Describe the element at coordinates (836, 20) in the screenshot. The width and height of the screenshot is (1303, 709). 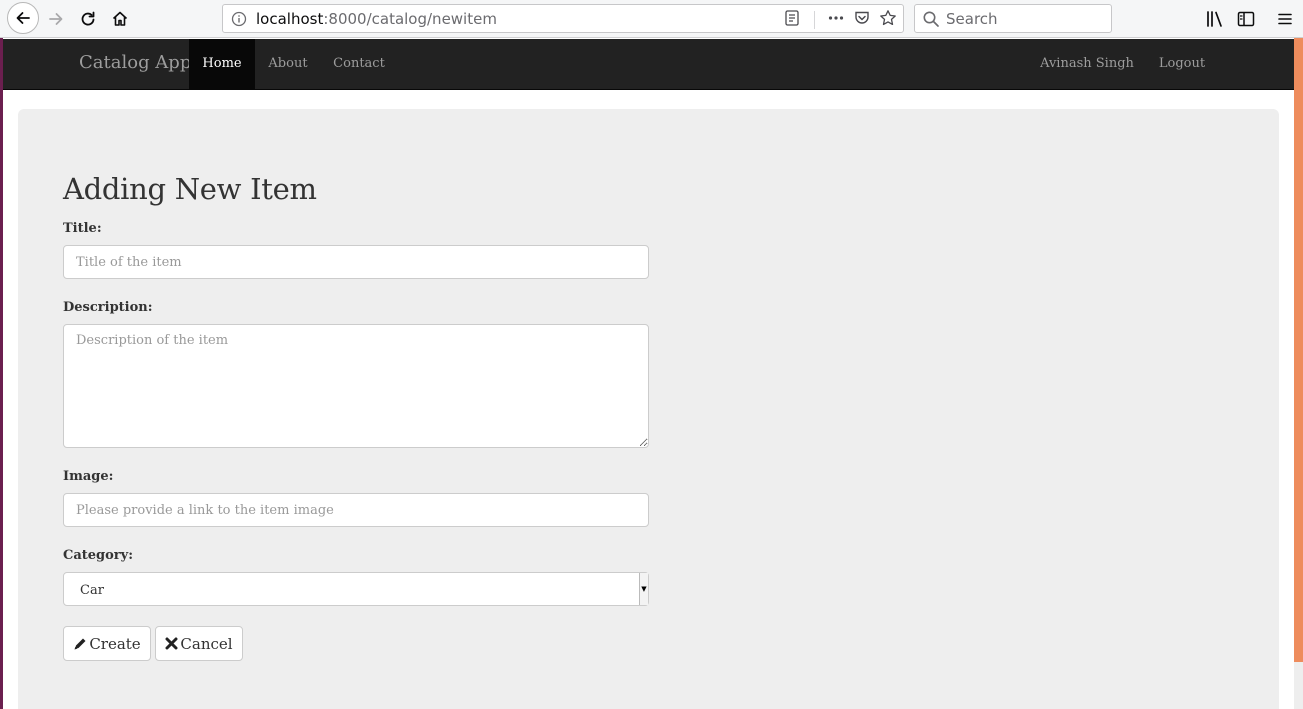
I see `more-actions-icon` at that location.